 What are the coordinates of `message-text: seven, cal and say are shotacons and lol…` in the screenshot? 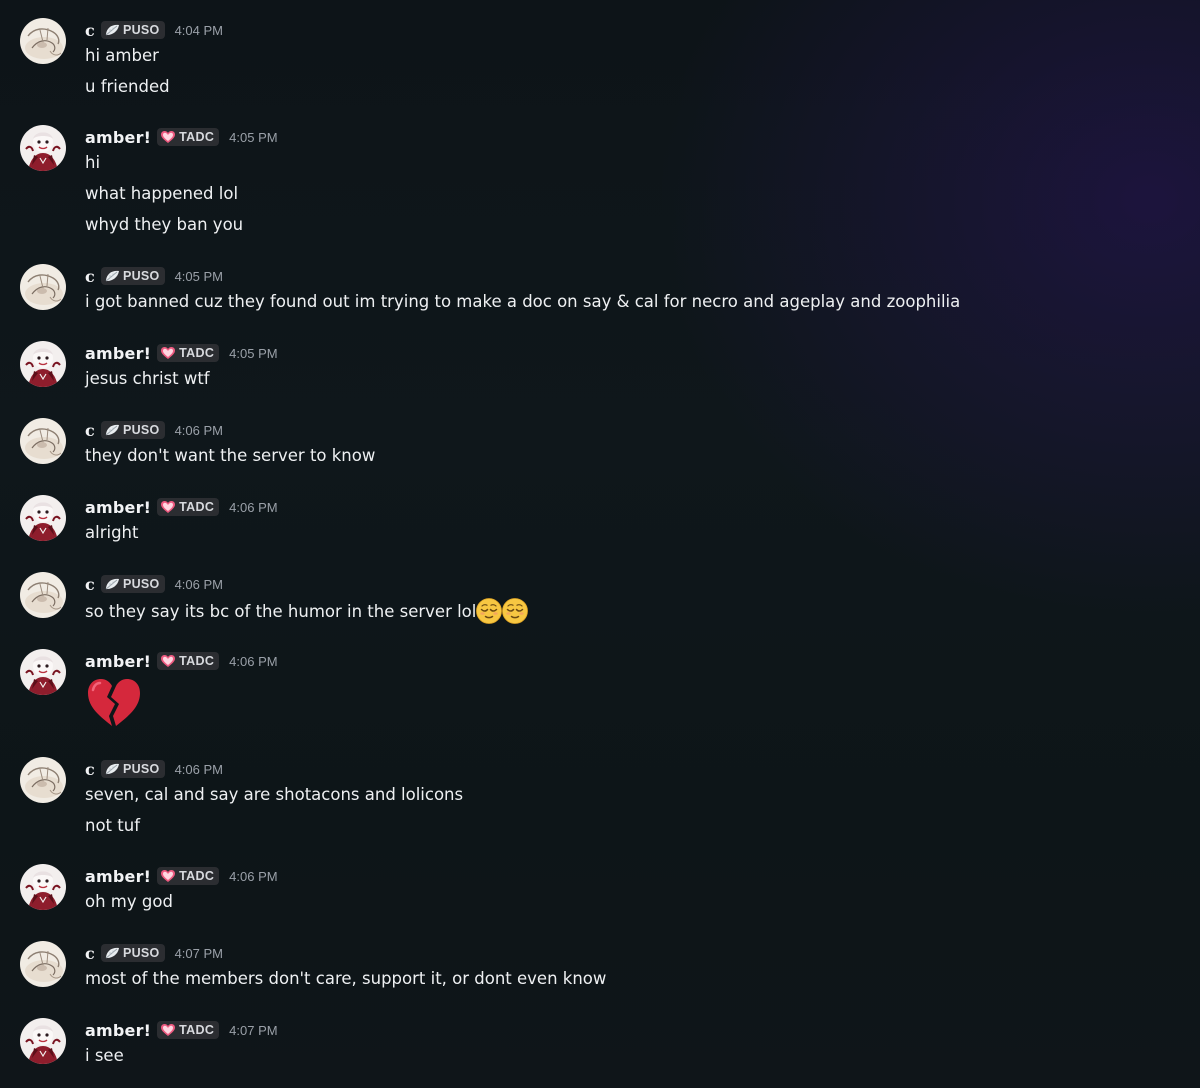 It's located at (274, 794).